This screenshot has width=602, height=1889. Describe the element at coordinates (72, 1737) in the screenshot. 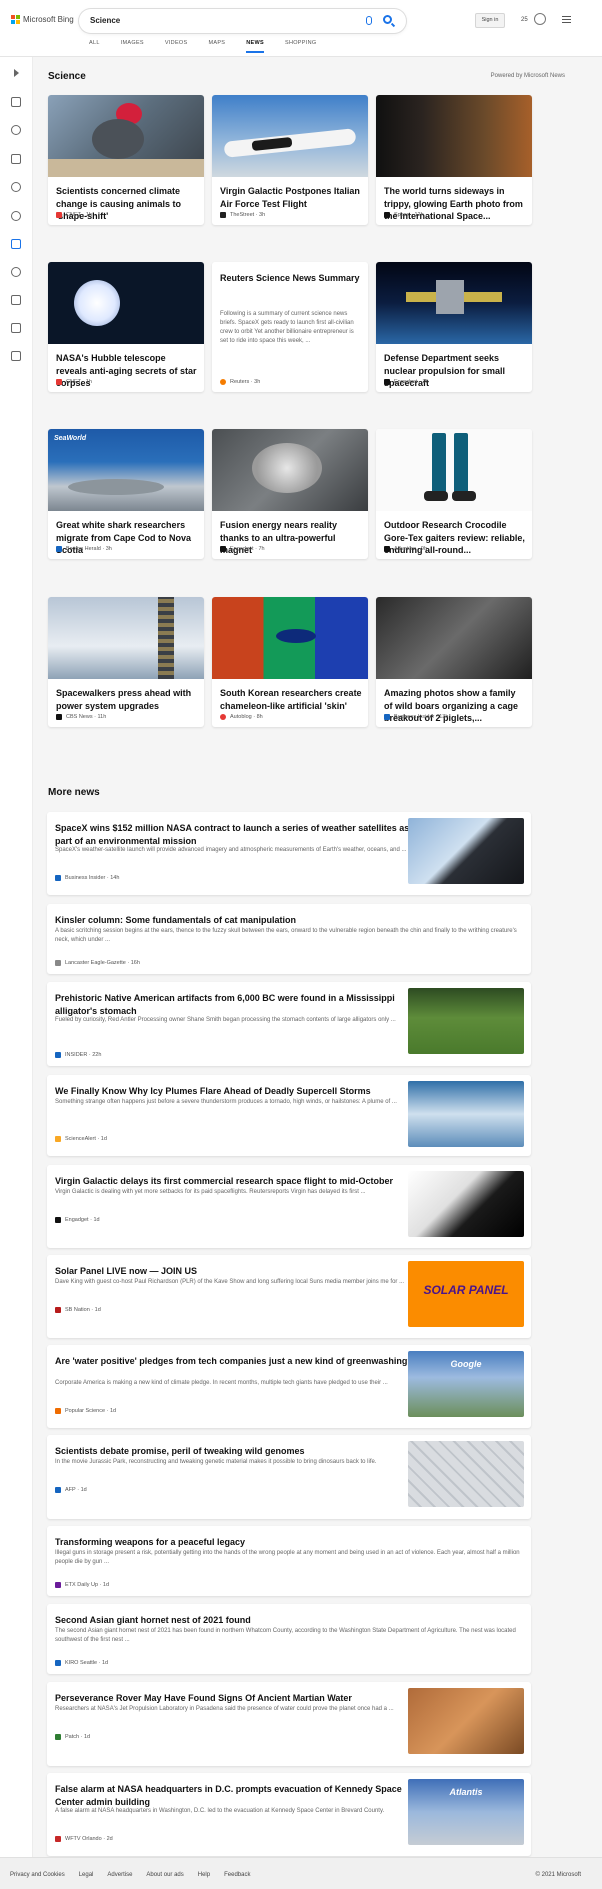

I see `more-news-source: Patch · 1d` at that location.